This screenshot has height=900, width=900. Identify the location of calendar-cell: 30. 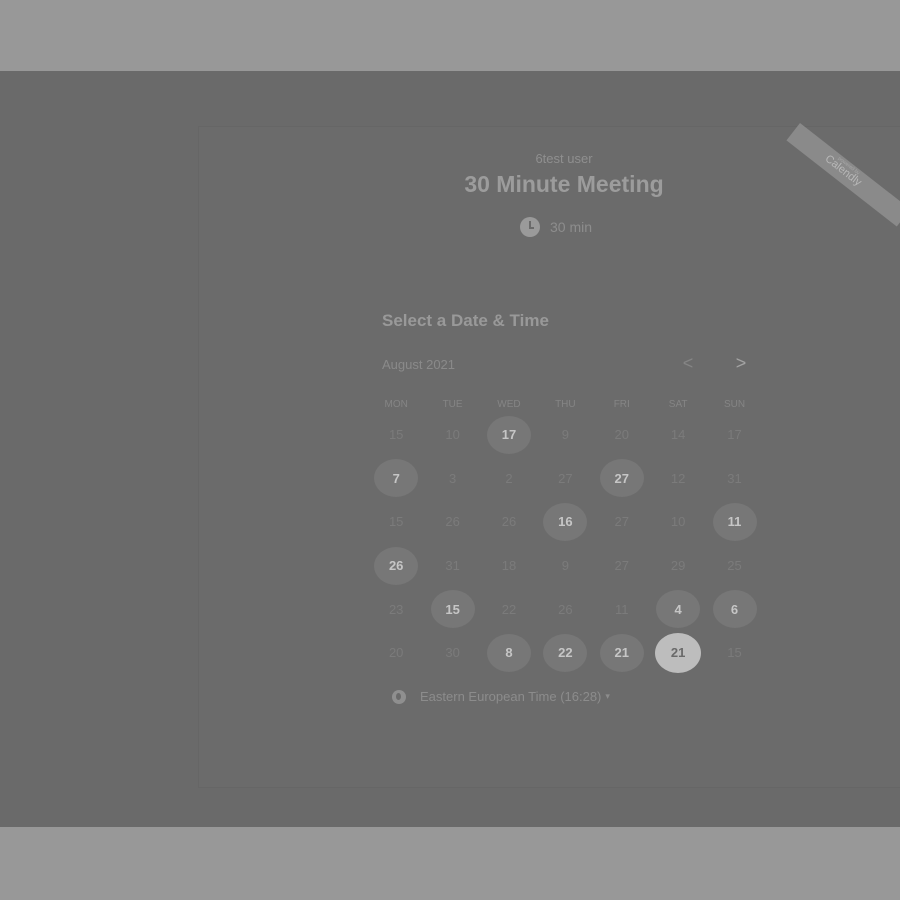
(452, 653).